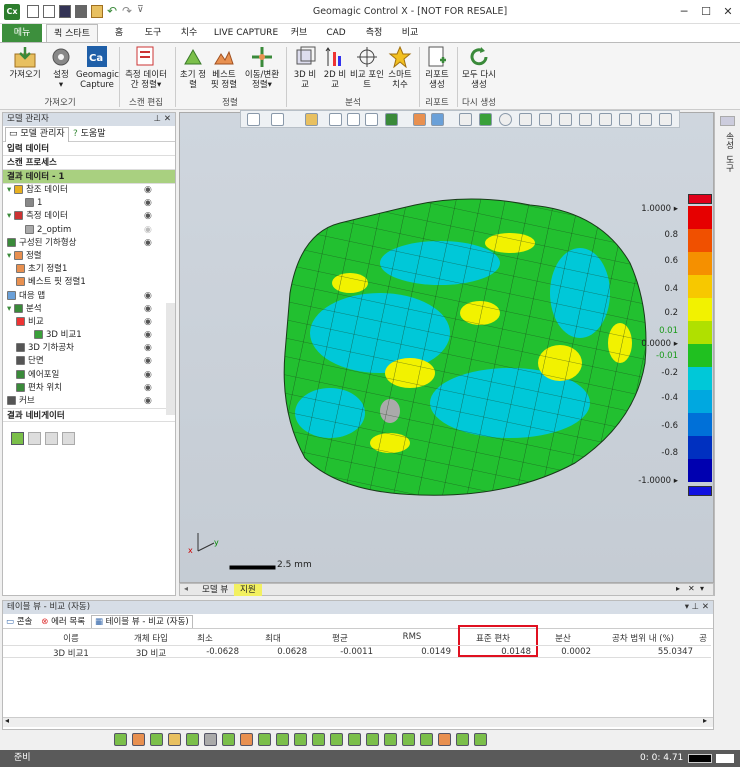  I want to click on tab-live-capture: LIVE CAPTURE, so click(246, 33).